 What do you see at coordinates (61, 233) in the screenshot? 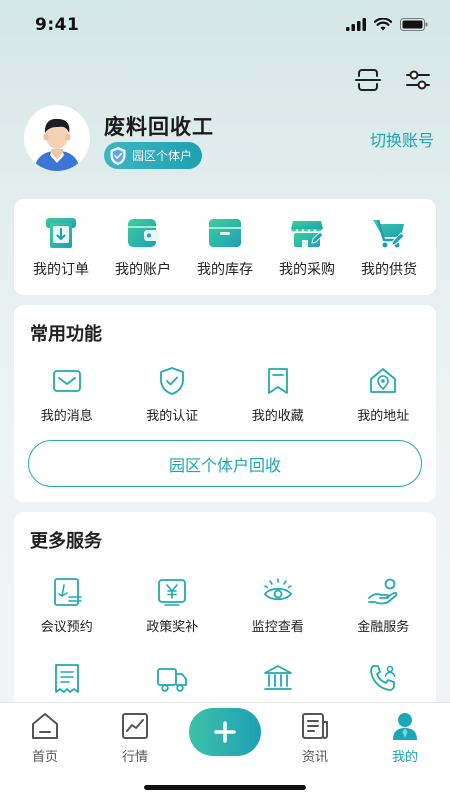
I see `order-icon` at bounding box center [61, 233].